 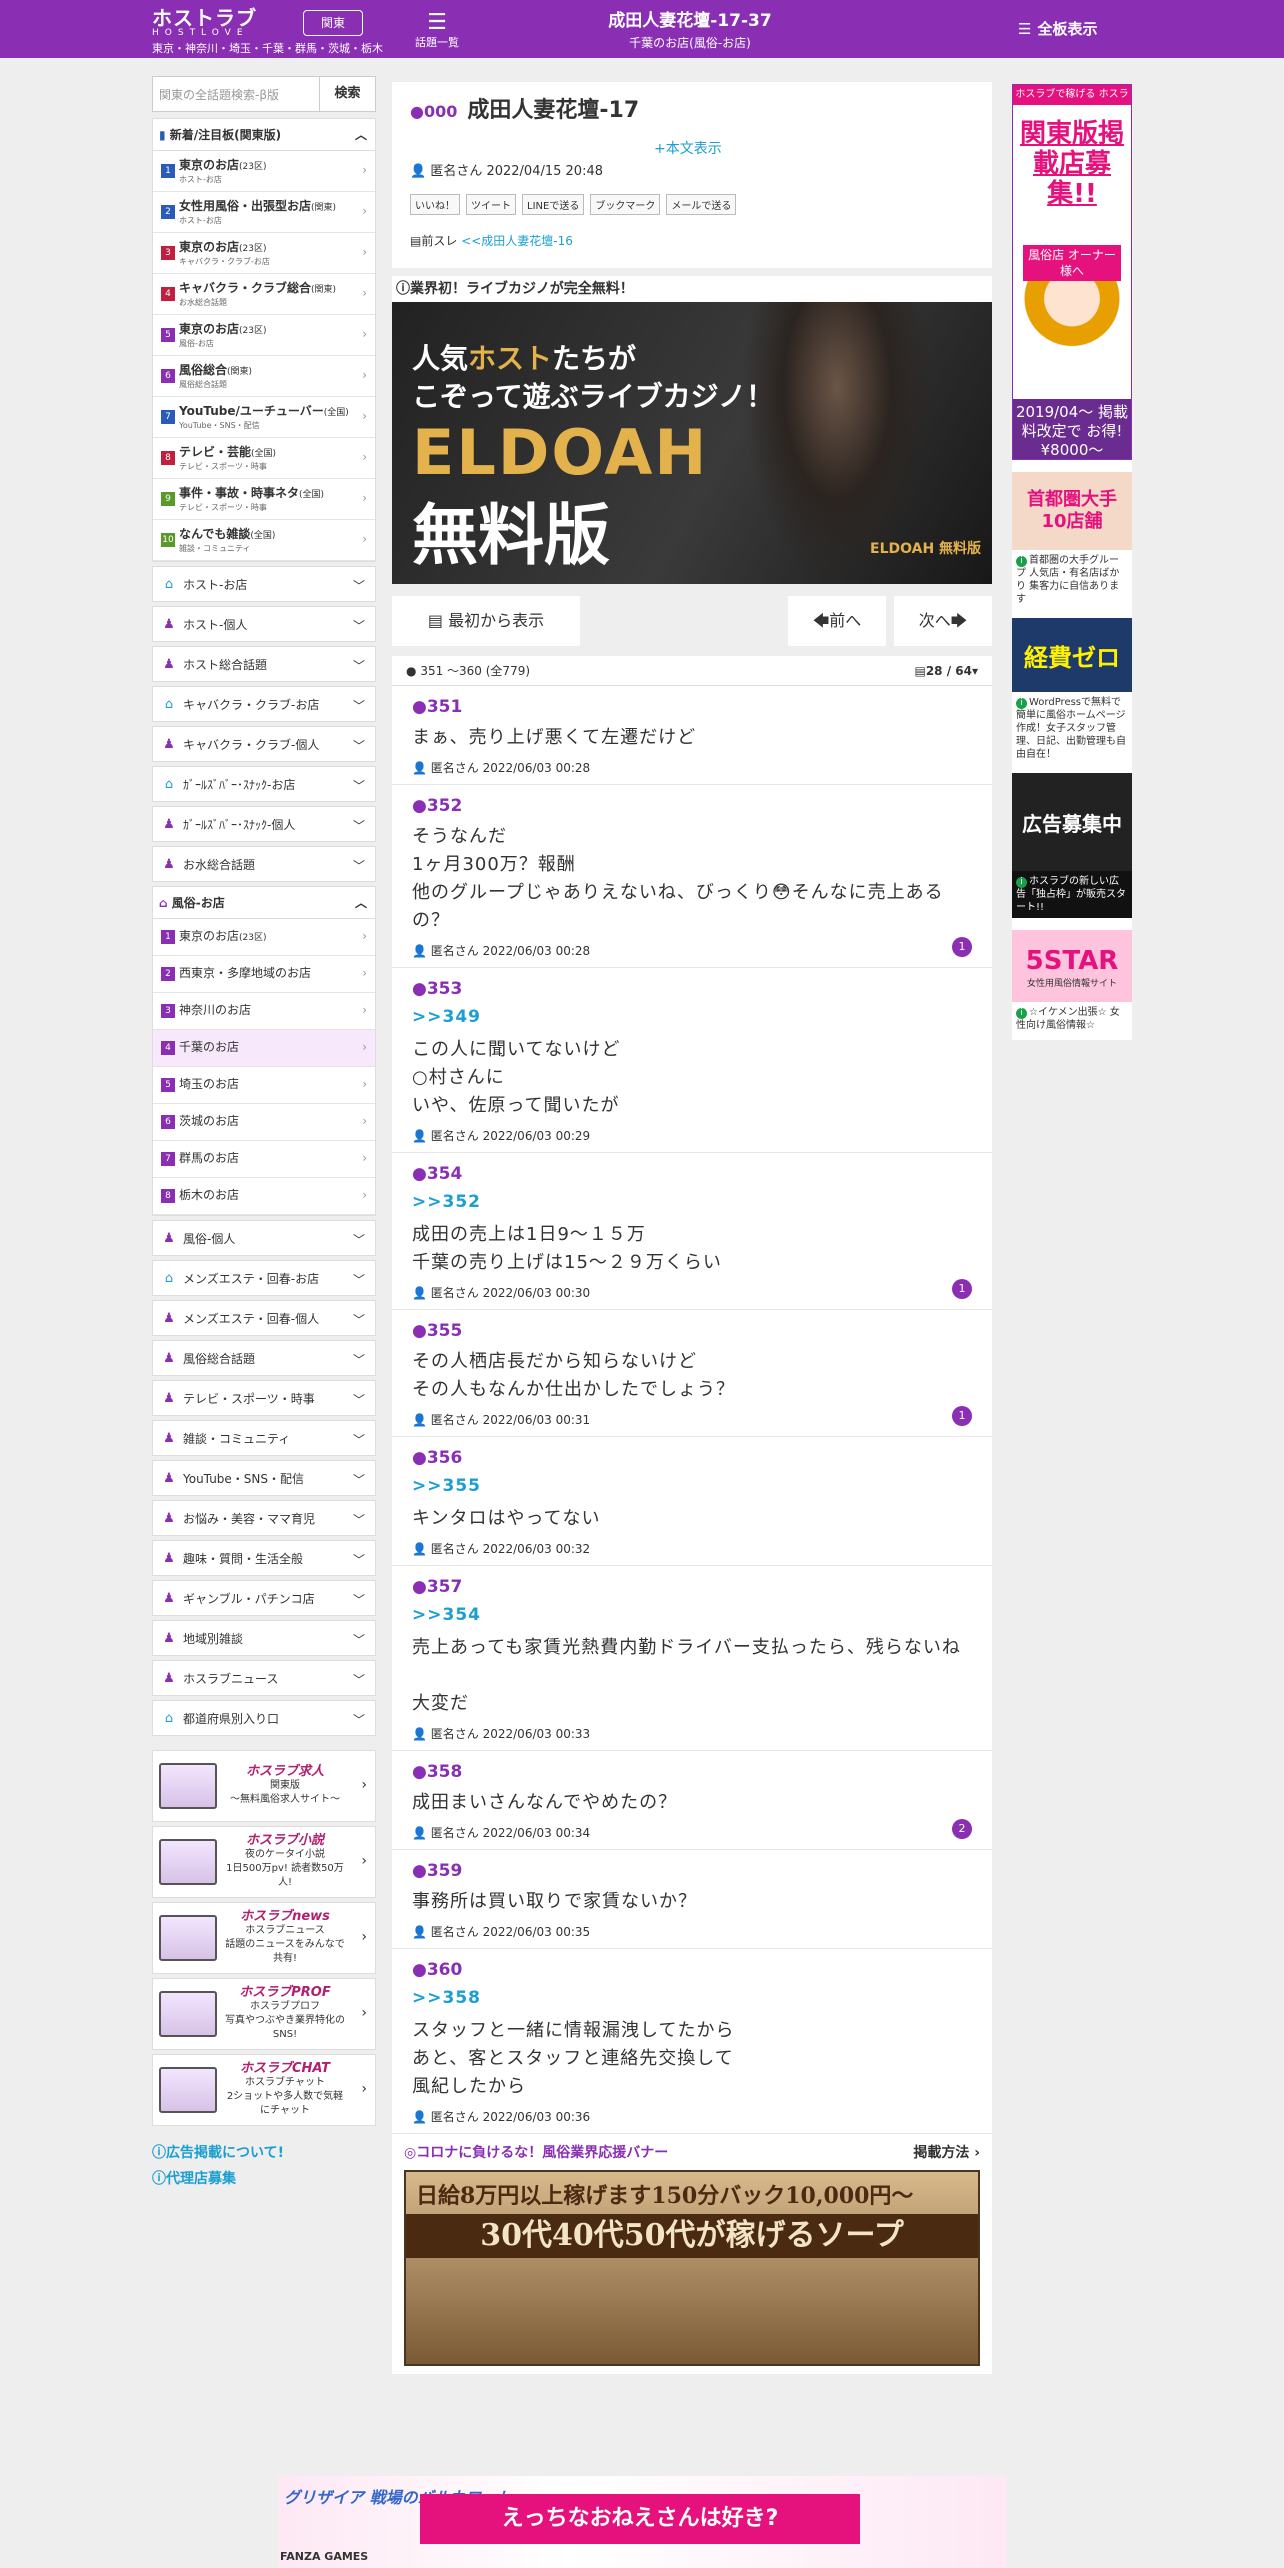 What do you see at coordinates (264, 1938) in the screenshot?
I see `service-banner: ホスラブnews ホスラブニュース 話題のニュースをみんなで共有! ›` at bounding box center [264, 1938].